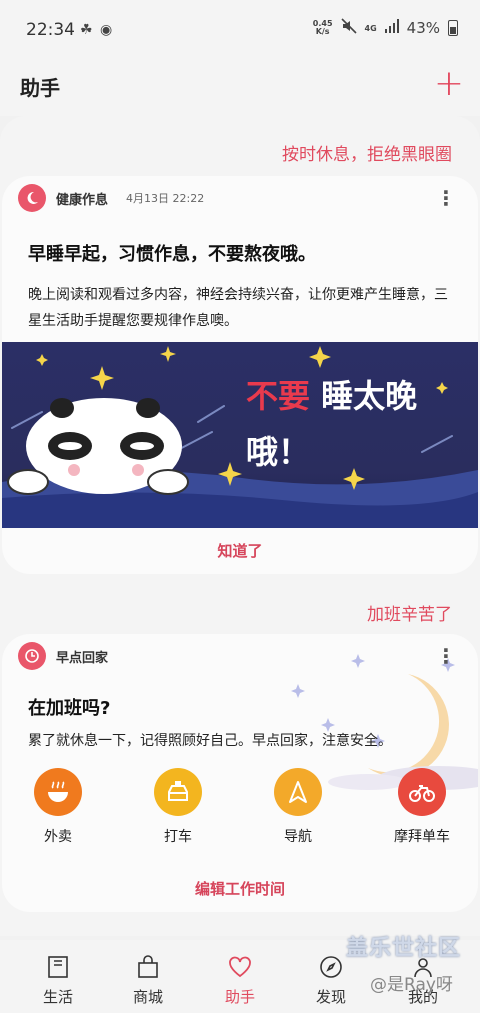  Describe the element at coordinates (423, 28) in the screenshot. I see `battery-percent: 43%` at that location.